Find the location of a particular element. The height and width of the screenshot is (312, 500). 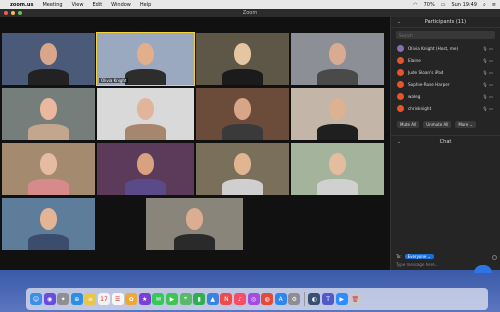

participant-row: Olivia Knight (Host, me) 🎙 ▭ is located at coordinates (445, 48).